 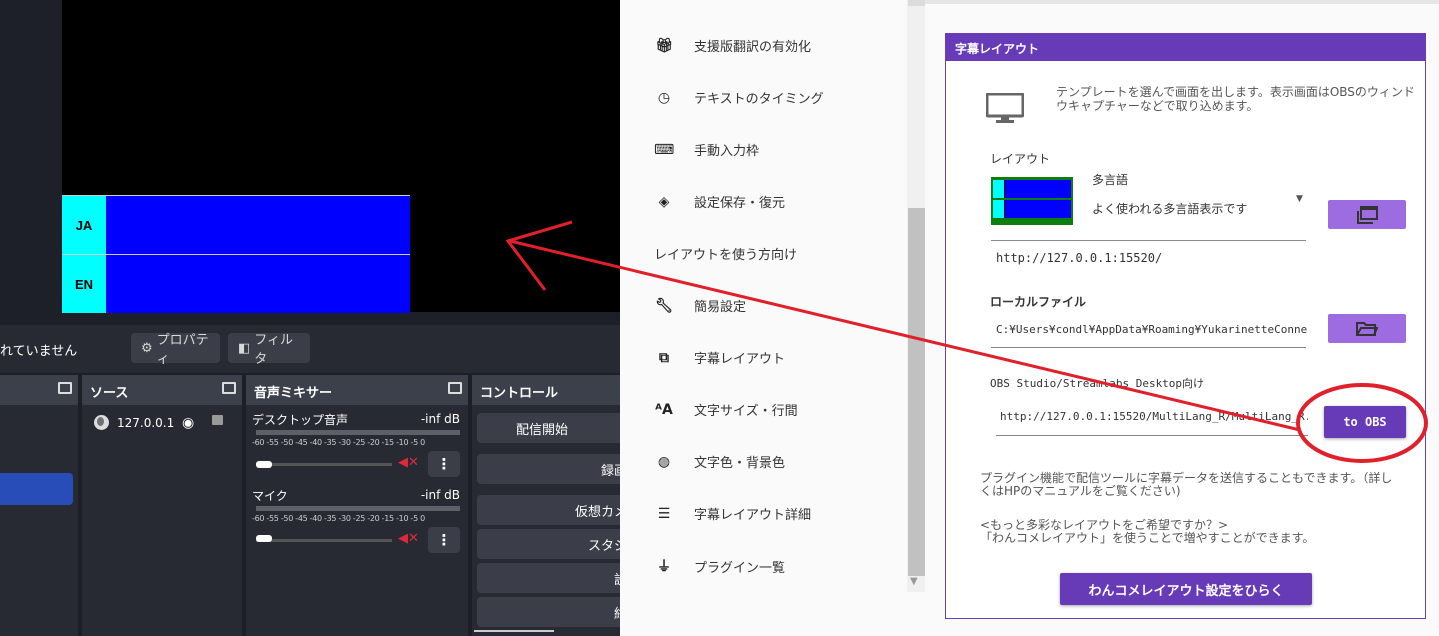 I want to click on properties-label: プロパティ, so click(x=182, y=350).